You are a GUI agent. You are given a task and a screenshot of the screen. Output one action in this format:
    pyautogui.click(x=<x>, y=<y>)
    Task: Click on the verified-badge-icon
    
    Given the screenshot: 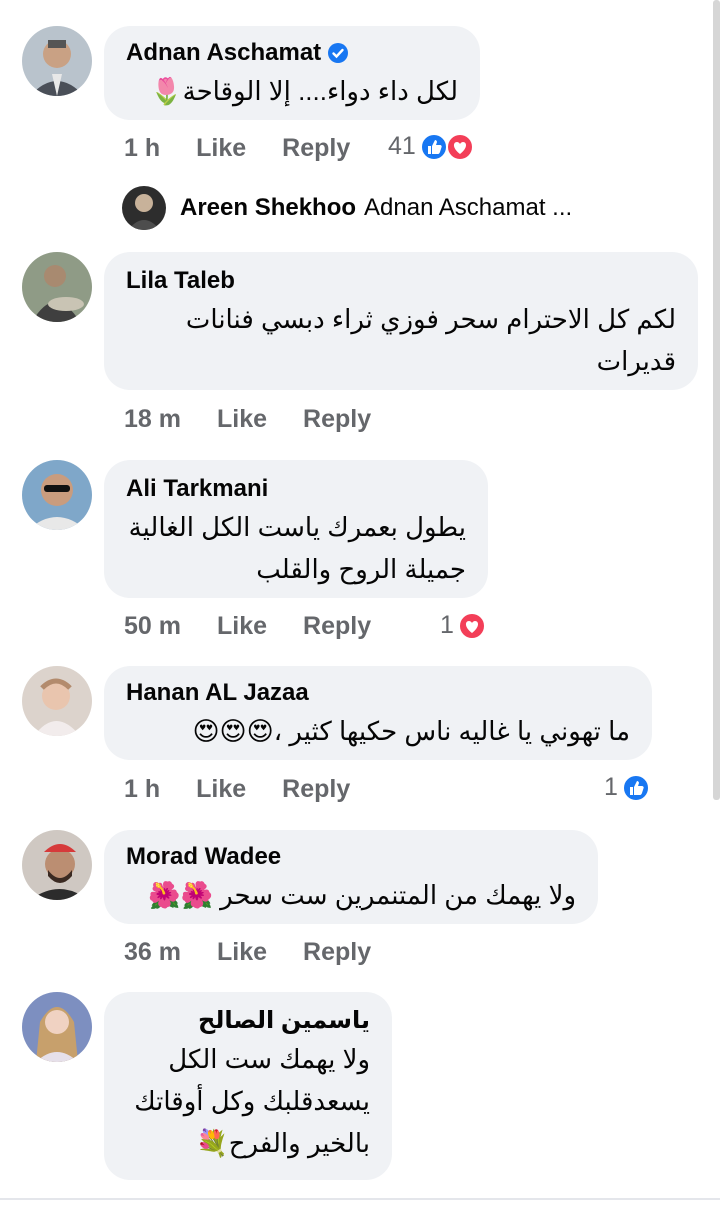 What is the action you would take?
    pyautogui.click(x=338, y=53)
    